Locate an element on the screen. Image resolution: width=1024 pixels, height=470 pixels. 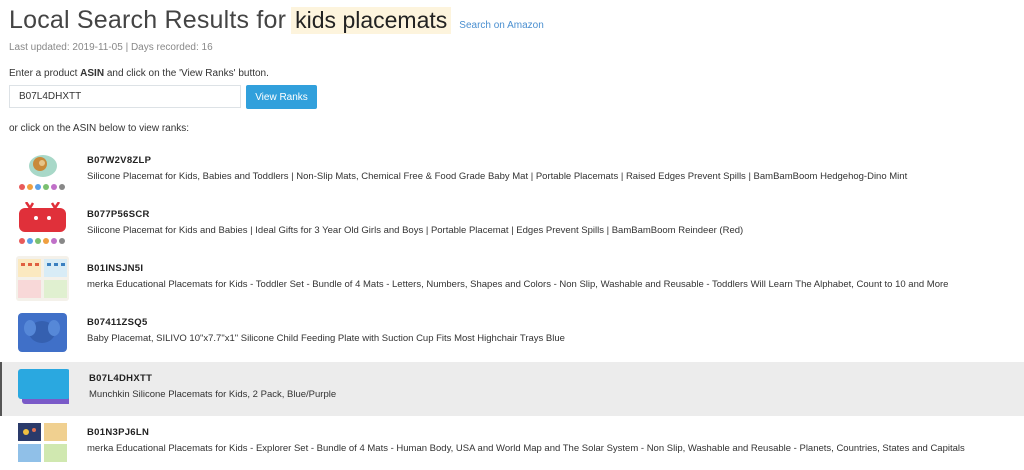
product-asin: B01N3PJ6LN is located at coordinates (118, 432).